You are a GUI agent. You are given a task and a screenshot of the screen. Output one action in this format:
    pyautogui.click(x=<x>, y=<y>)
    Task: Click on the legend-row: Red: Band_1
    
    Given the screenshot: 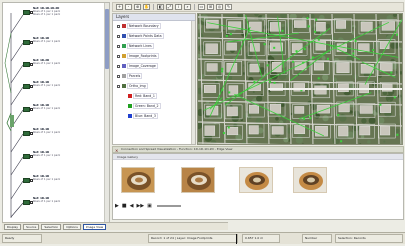 What is the action you would take?
    pyautogui.click(x=154, y=96)
    